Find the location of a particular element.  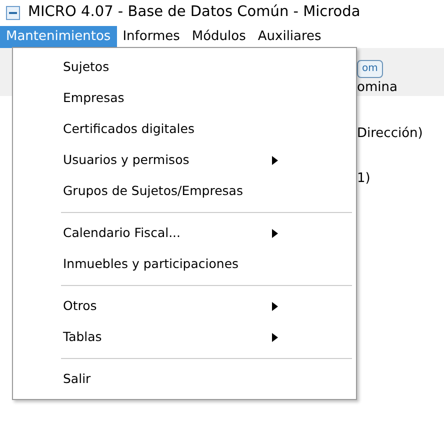

dropdown-item: Inmuebles y participaciones is located at coordinates (184, 264).